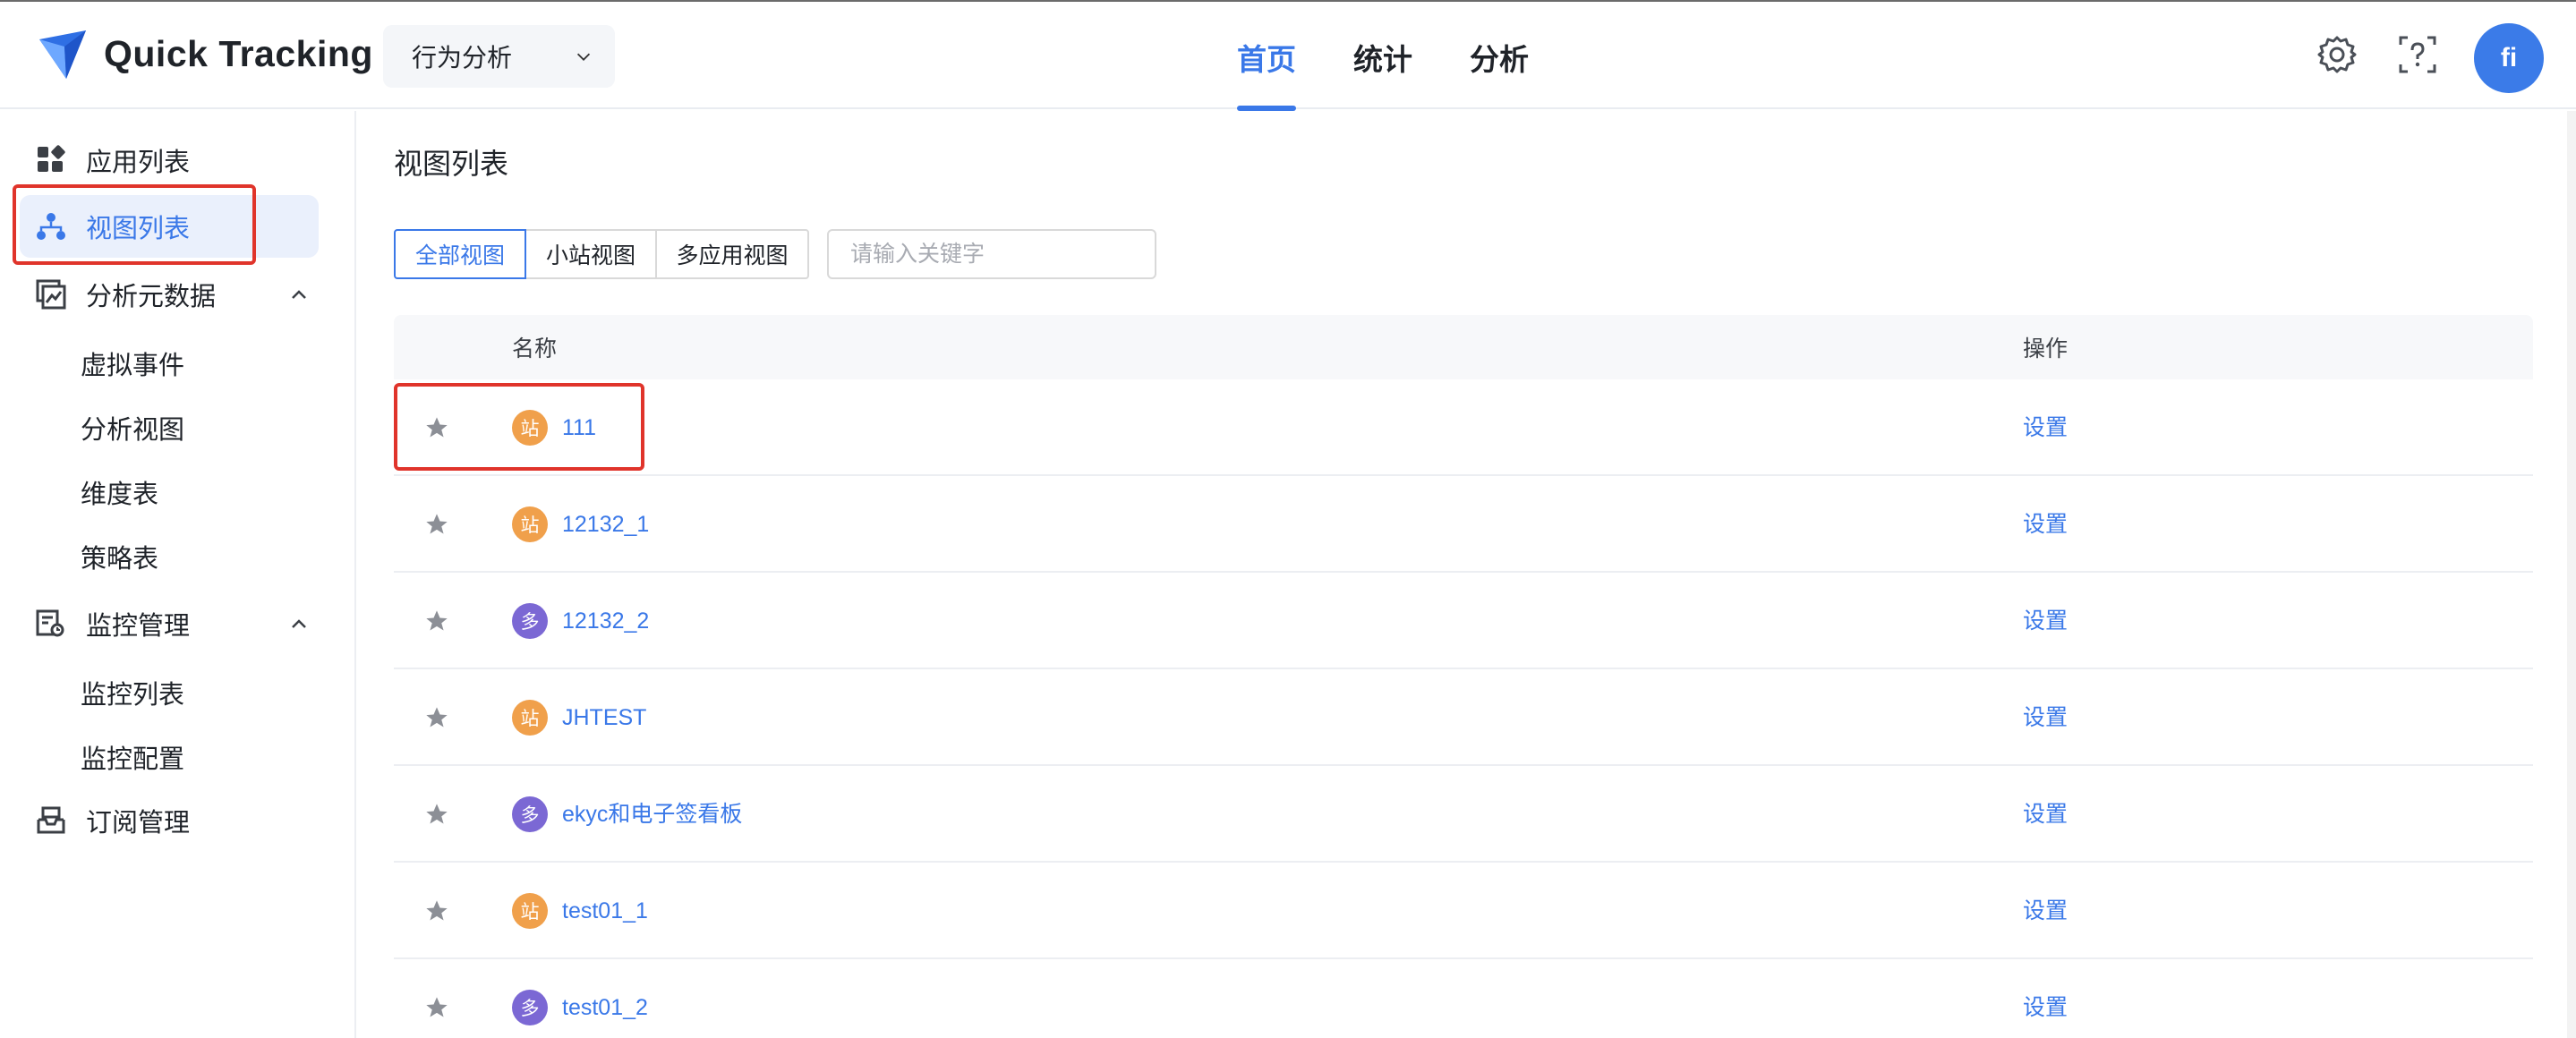  What do you see at coordinates (51, 294) in the screenshot?
I see `chart-icon` at bounding box center [51, 294].